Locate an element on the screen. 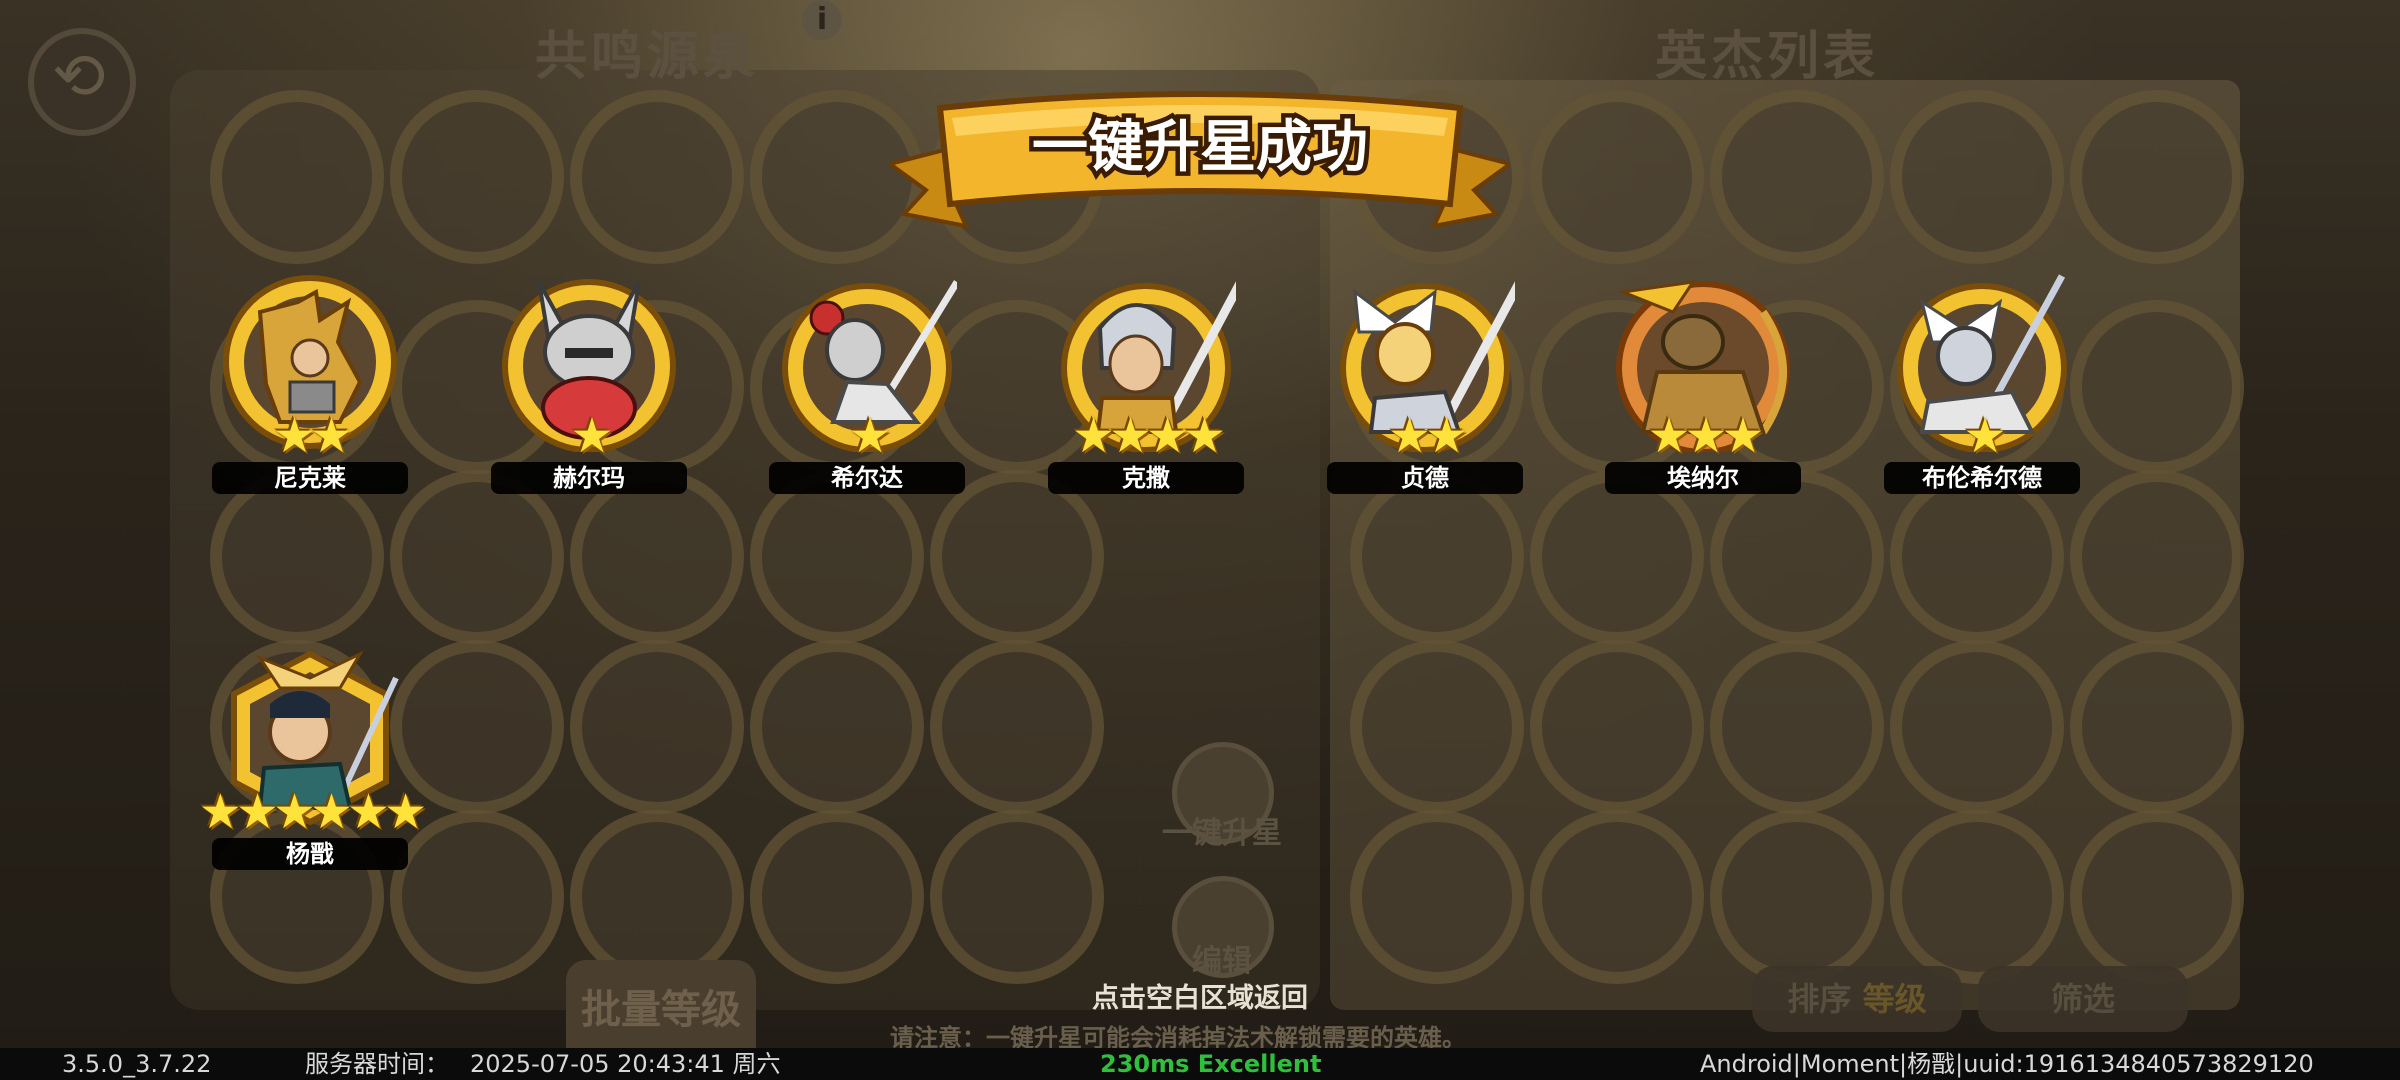 This screenshot has height=1080, width=2400. hero-name: 希尔达 is located at coordinates (867, 478).